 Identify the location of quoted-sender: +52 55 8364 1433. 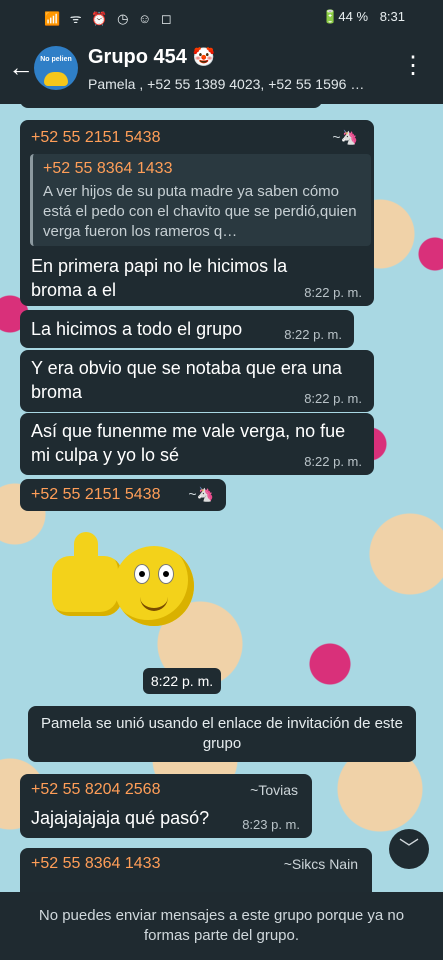
(108, 168).